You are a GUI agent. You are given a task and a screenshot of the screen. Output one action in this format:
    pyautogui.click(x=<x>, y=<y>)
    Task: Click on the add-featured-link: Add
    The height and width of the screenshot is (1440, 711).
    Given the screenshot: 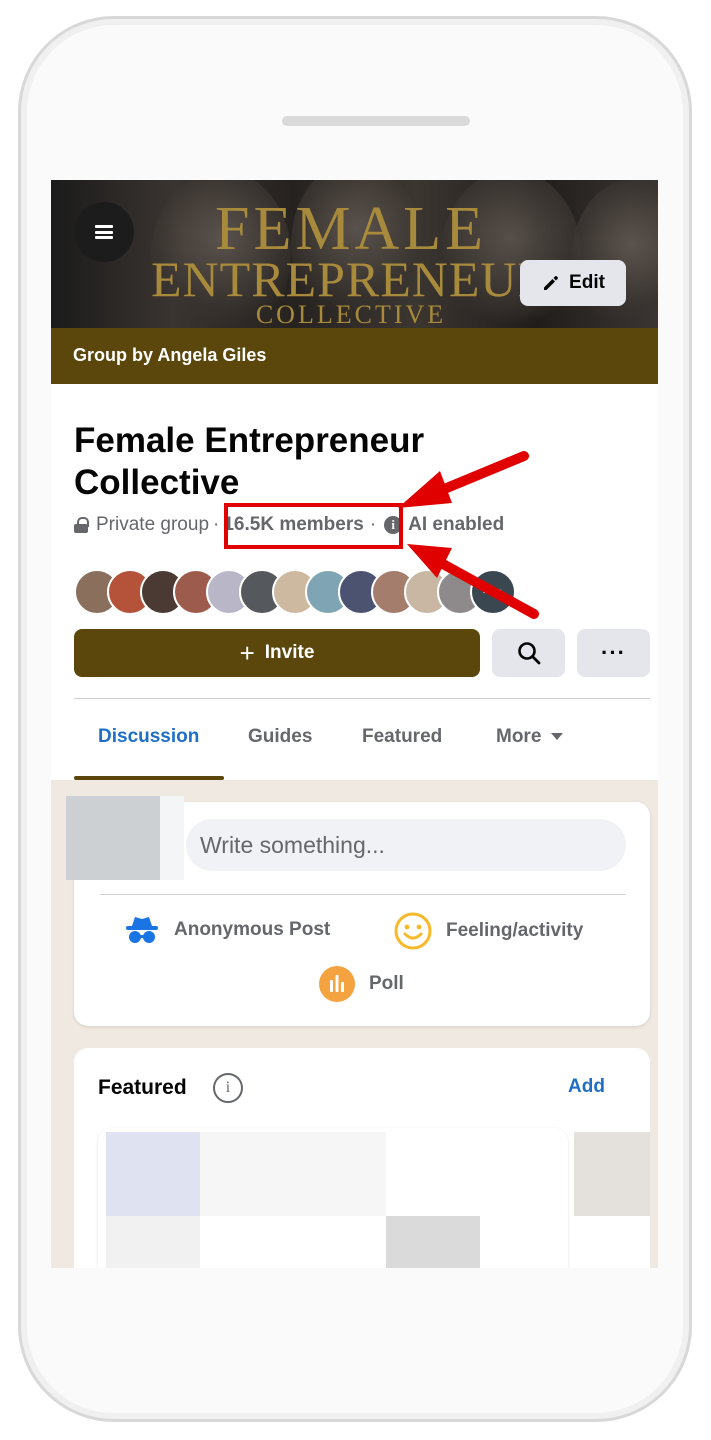 What is the action you would take?
    pyautogui.click(x=586, y=1087)
    